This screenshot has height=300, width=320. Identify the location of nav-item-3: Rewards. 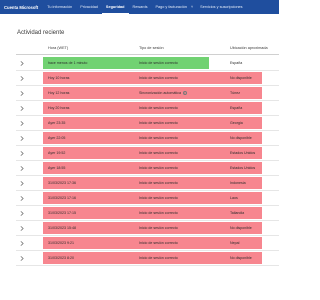
(140, 7).